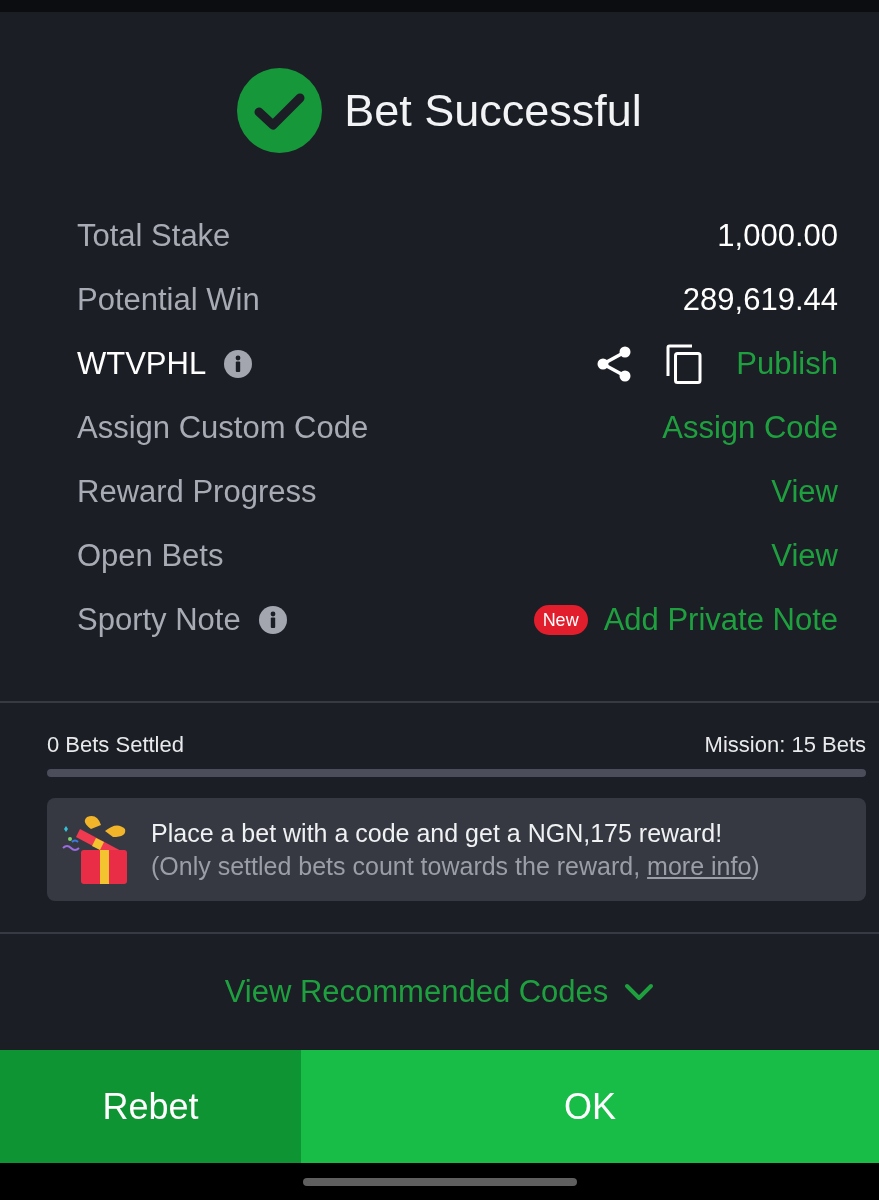  Describe the element at coordinates (115, 745) in the screenshot. I see `bets-settled-count: 0 Bets Settled` at that location.